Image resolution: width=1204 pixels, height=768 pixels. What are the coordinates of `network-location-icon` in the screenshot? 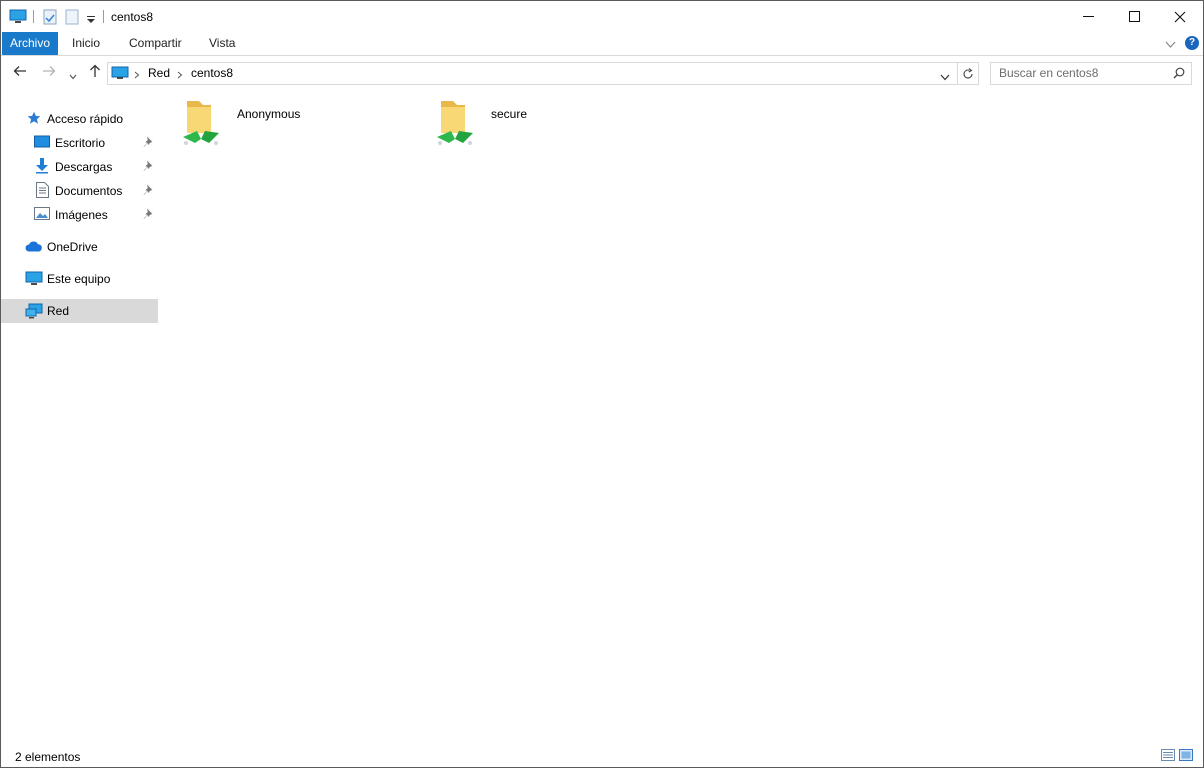 It's located at (120, 74).